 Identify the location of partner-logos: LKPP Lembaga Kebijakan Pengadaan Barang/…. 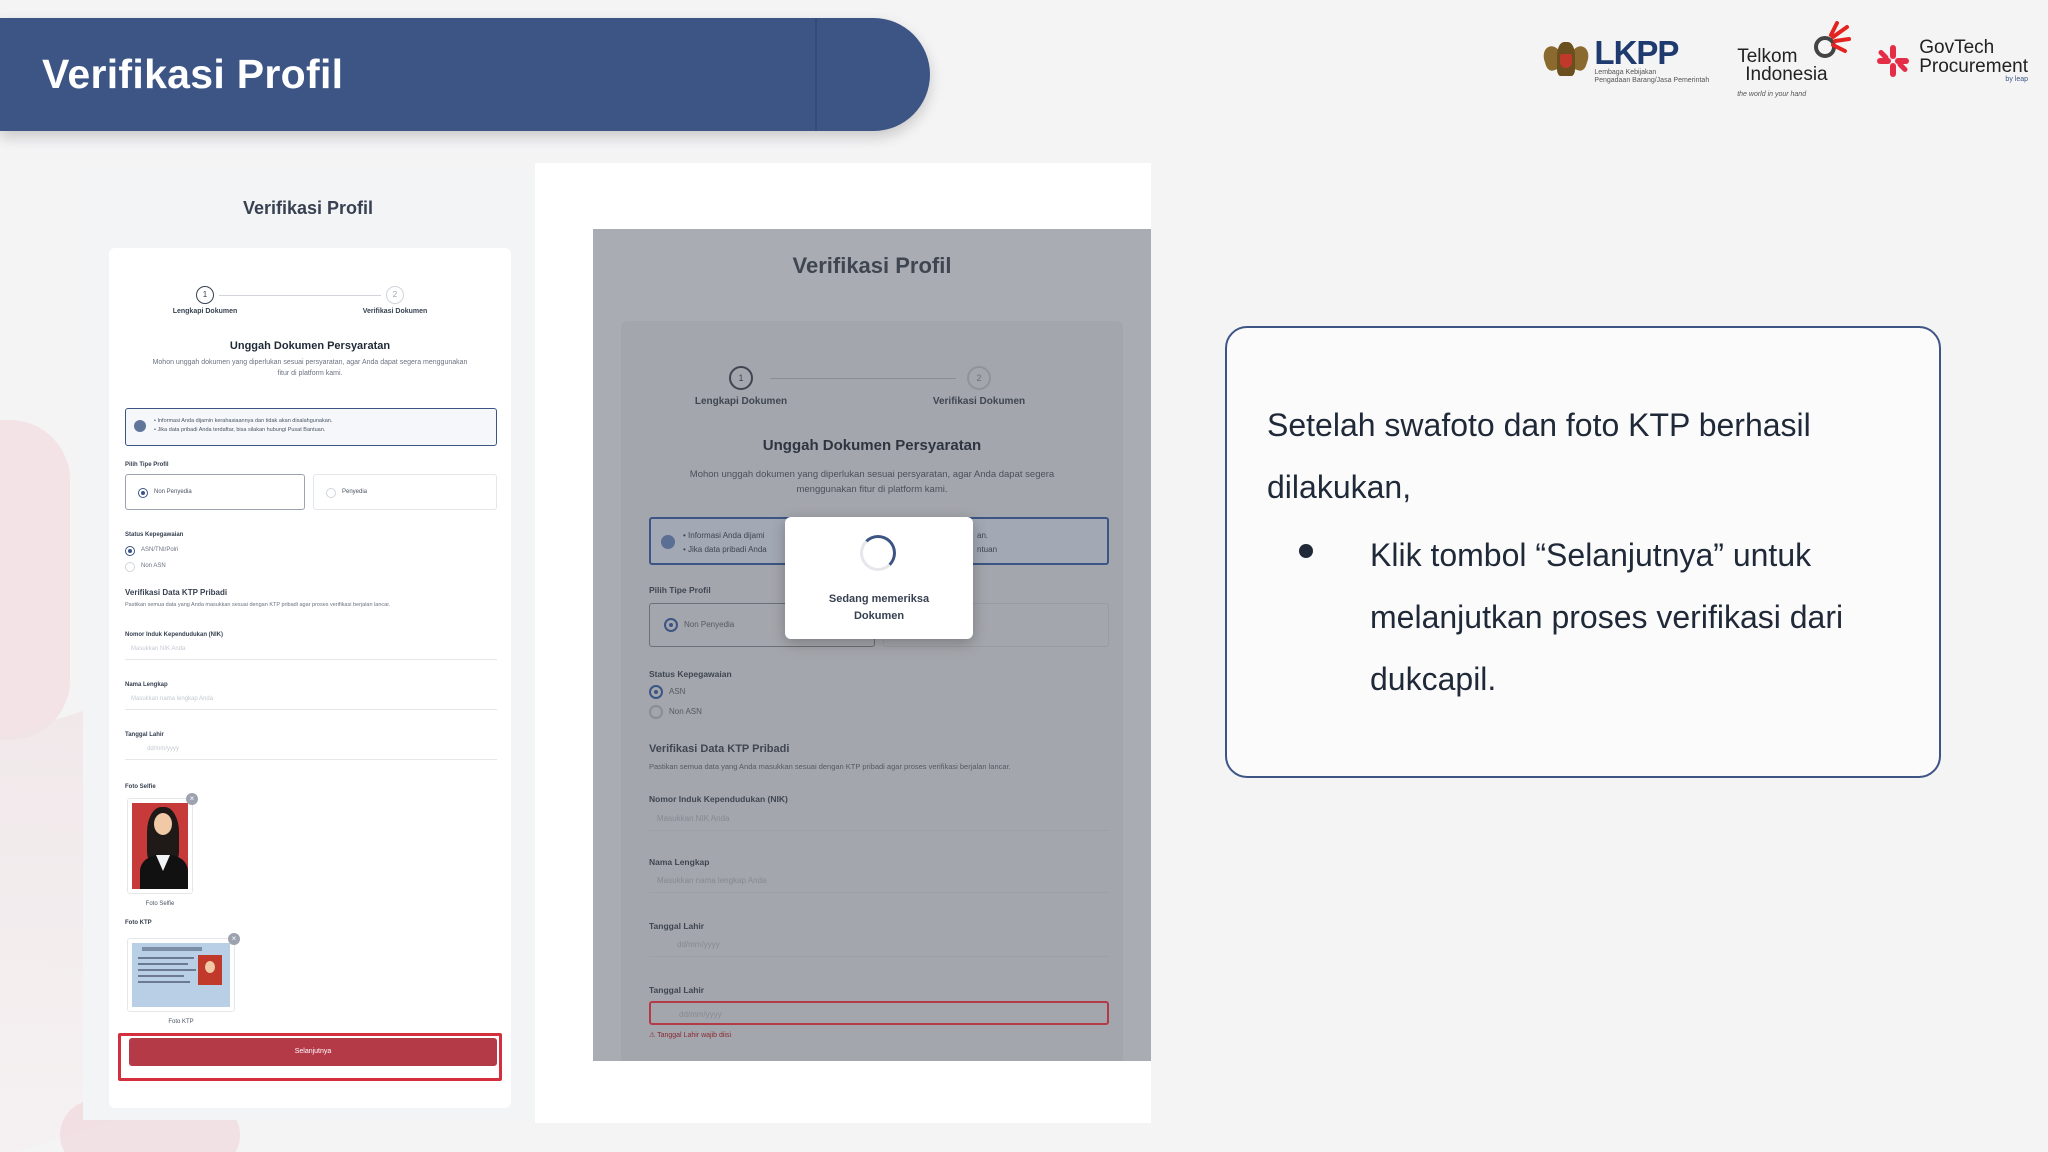
(1784, 60).